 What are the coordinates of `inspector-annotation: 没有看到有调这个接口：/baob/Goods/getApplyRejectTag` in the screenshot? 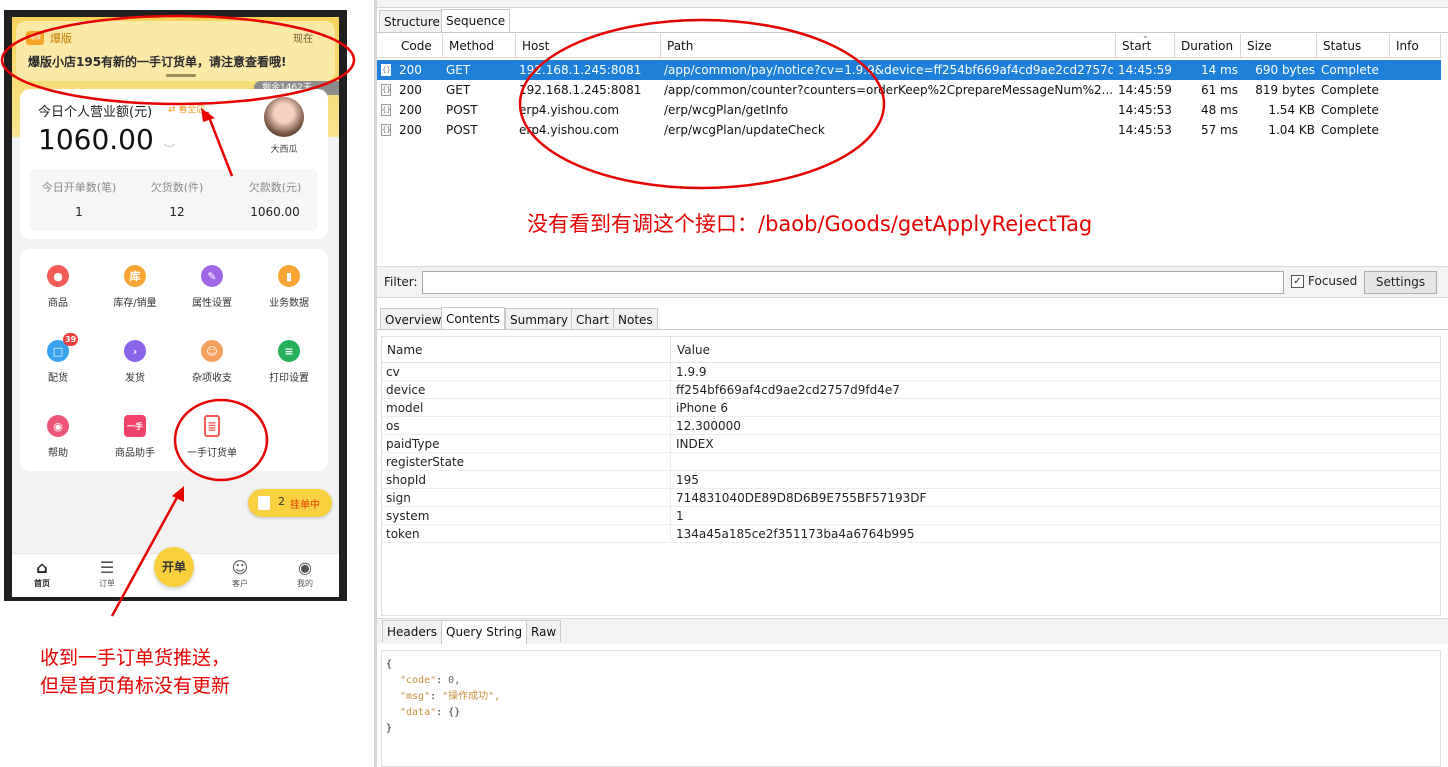 It's located at (810, 224).